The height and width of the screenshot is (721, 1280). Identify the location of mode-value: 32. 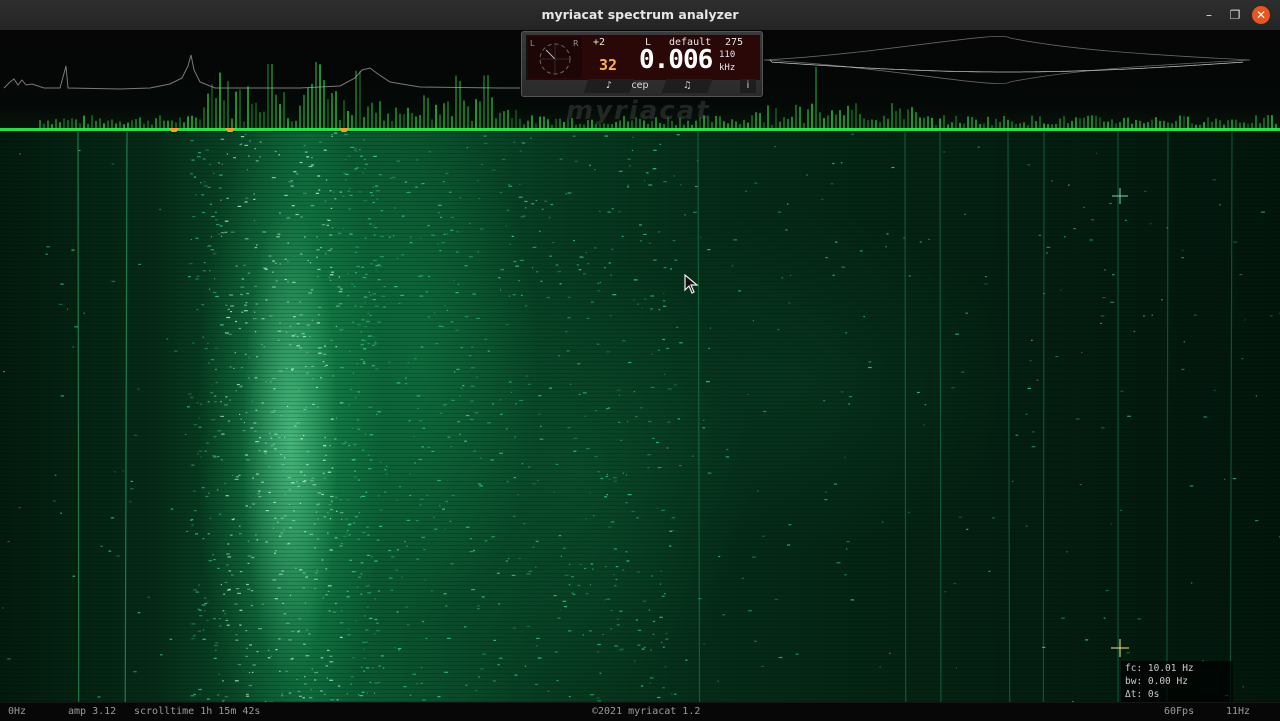
(608, 65).